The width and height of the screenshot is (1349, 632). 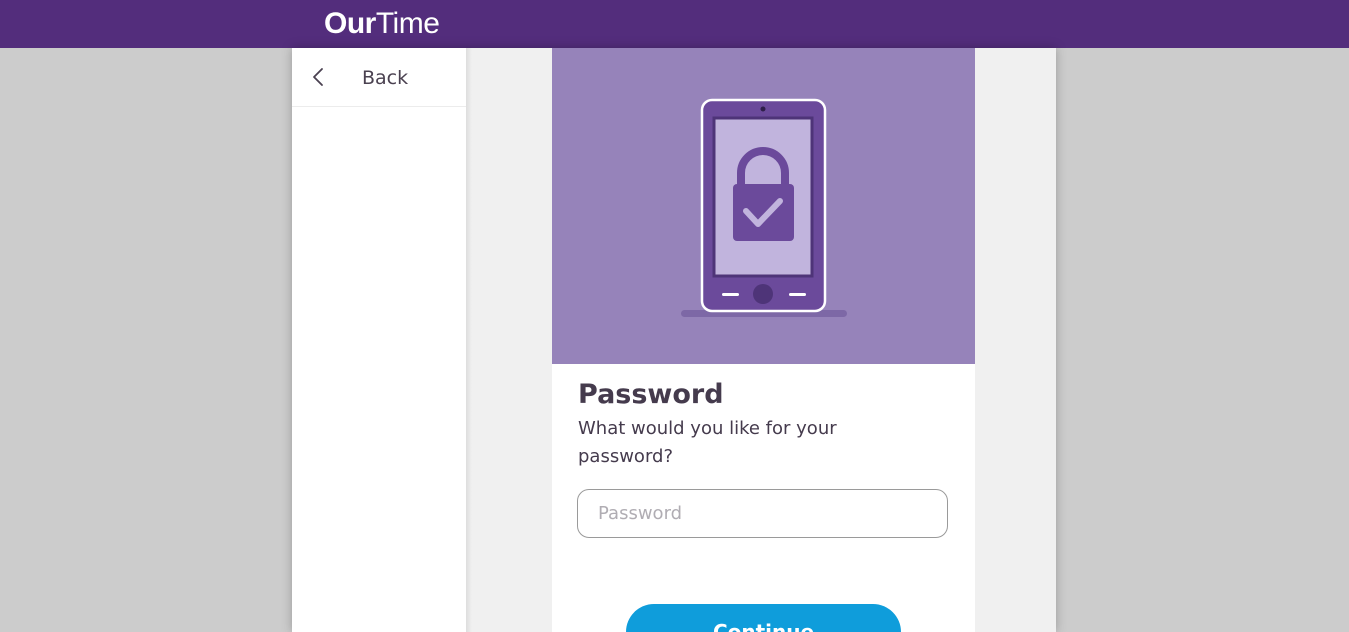 What do you see at coordinates (407, 23) in the screenshot?
I see `logo-text-light: Time` at bounding box center [407, 23].